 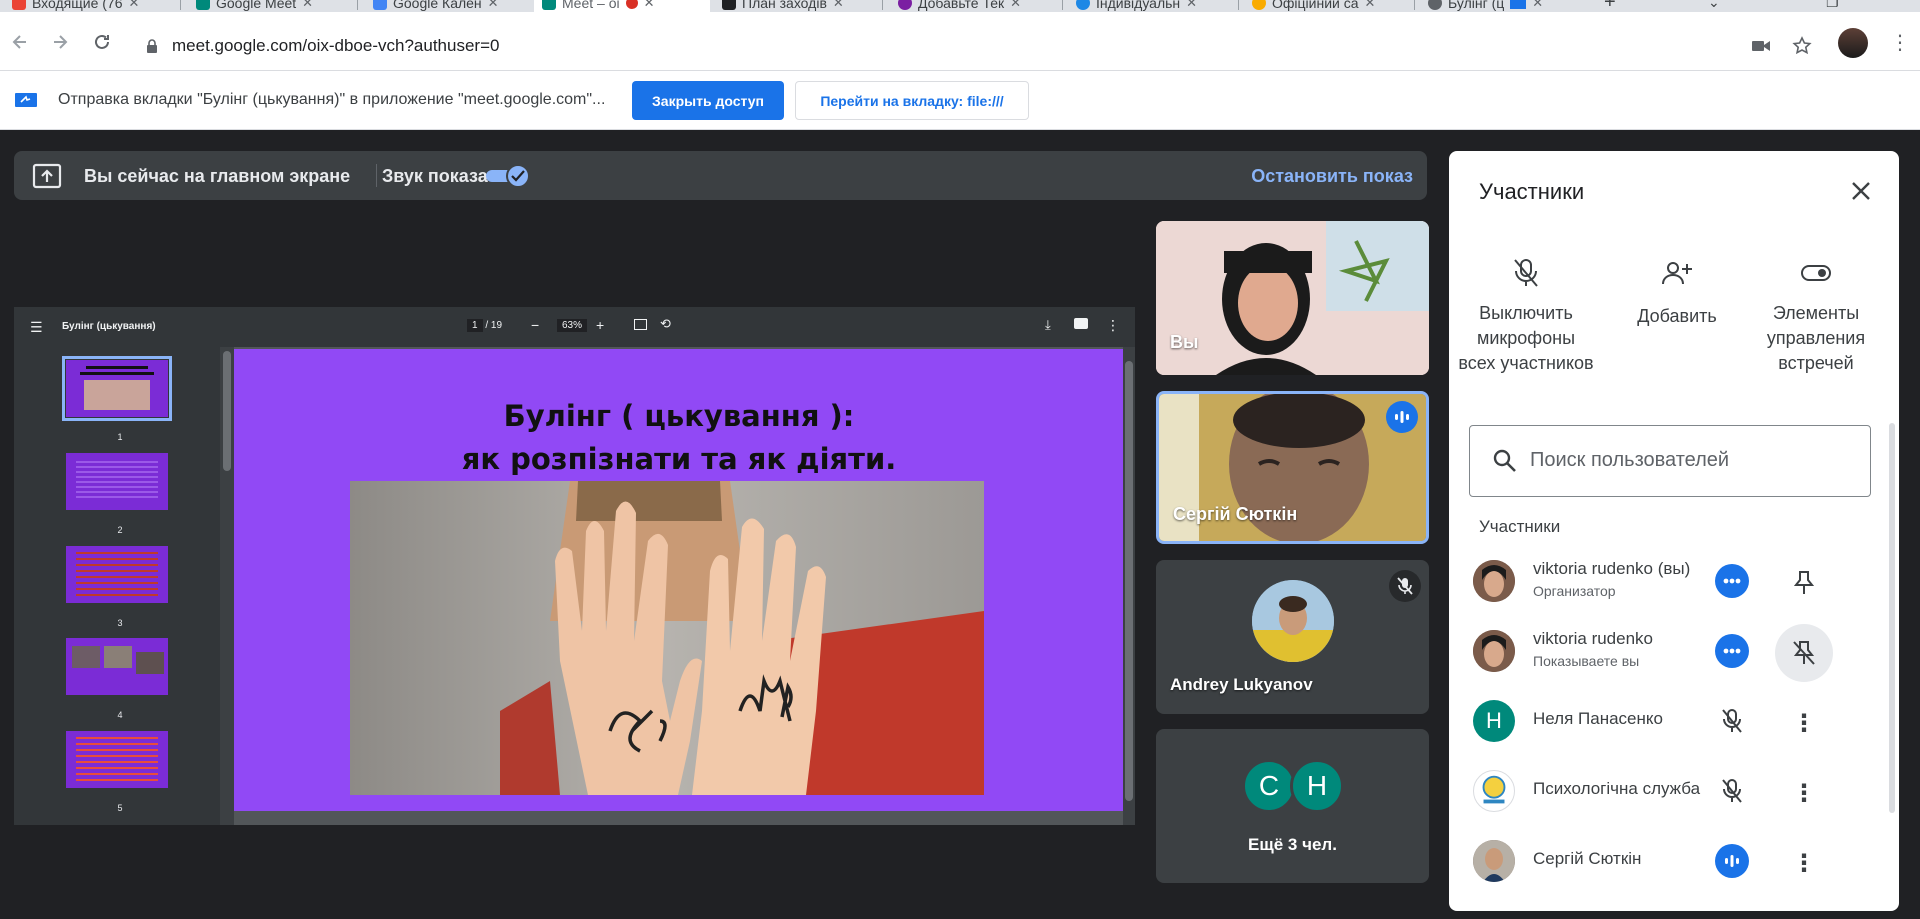 I want to click on check-icon, so click(x=518, y=176).